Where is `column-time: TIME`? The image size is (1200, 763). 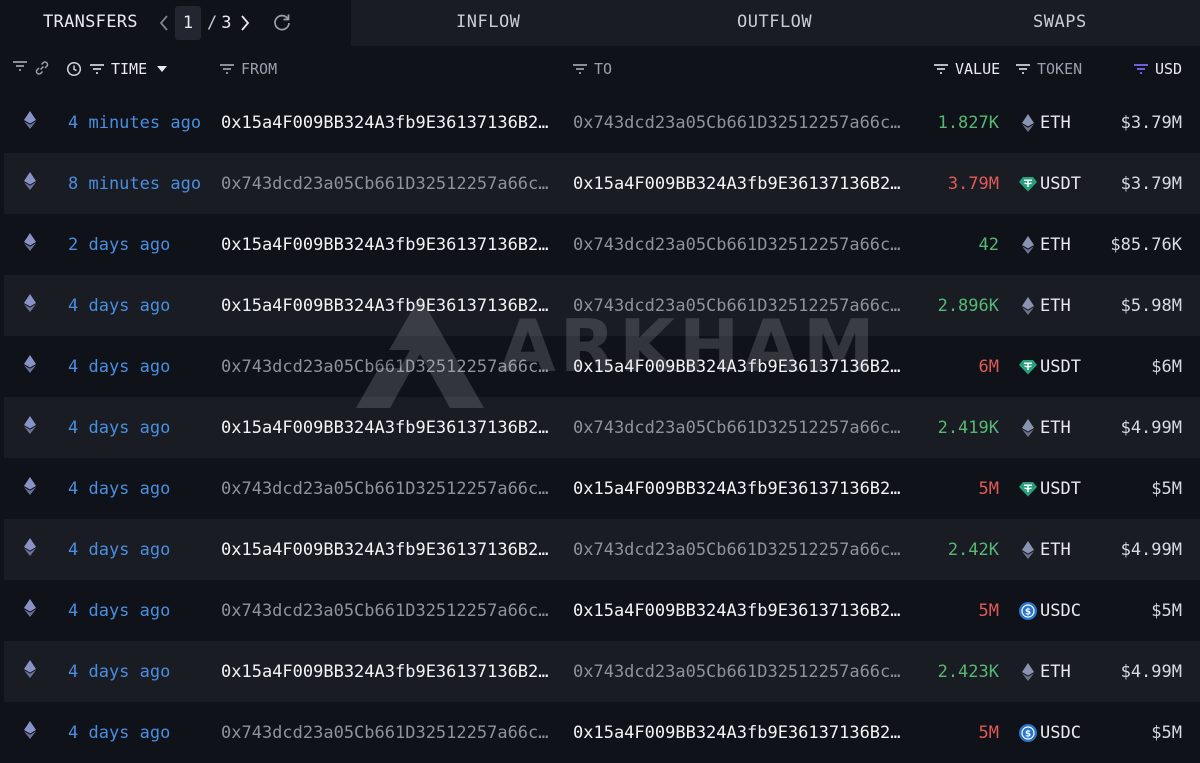 column-time: TIME is located at coordinates (117, 69).